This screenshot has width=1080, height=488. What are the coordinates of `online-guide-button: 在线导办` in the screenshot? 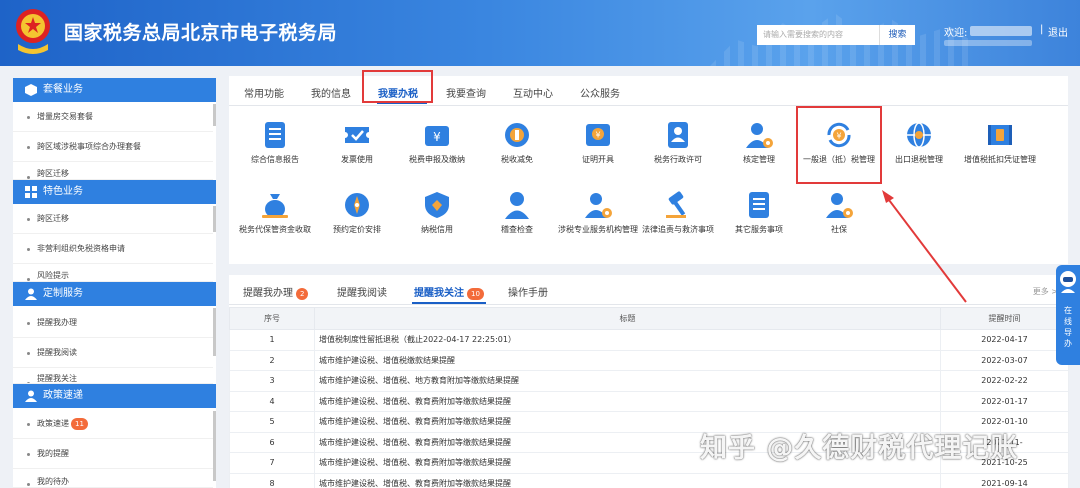 It's located at (1068, 315).